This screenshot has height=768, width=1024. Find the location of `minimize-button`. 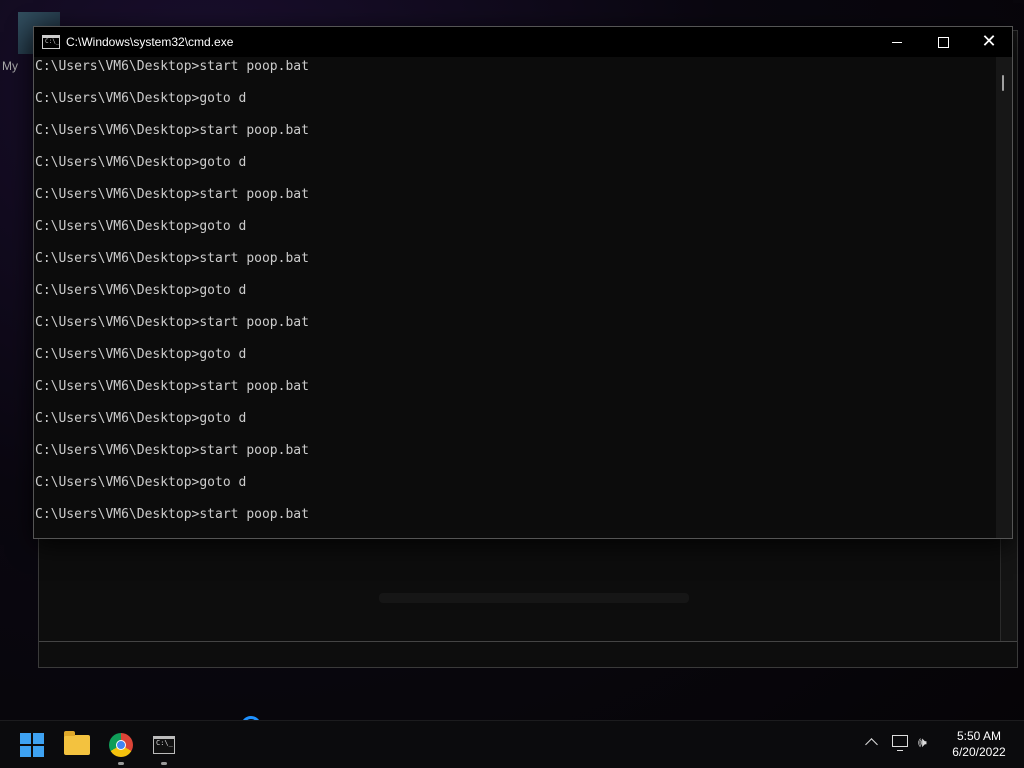

minimize-button is located at coordinates (897, 42).